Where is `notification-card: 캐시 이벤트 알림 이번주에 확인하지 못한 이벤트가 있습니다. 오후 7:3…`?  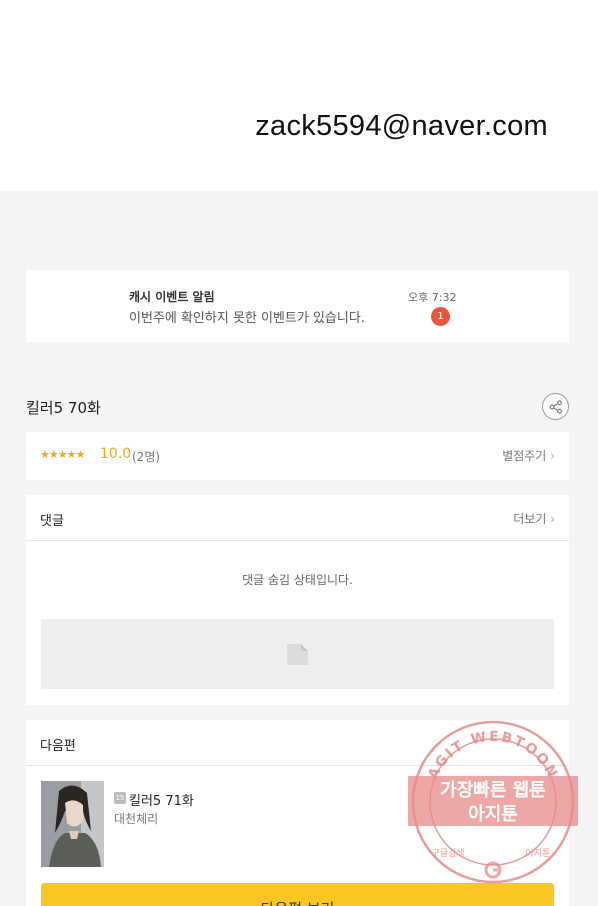
notification-card: 캐시 이벤트 알림 이번주에 확인하지 못한 이벤트가 있습니다. 오후 7:3… is located at coordinates (297, 306).